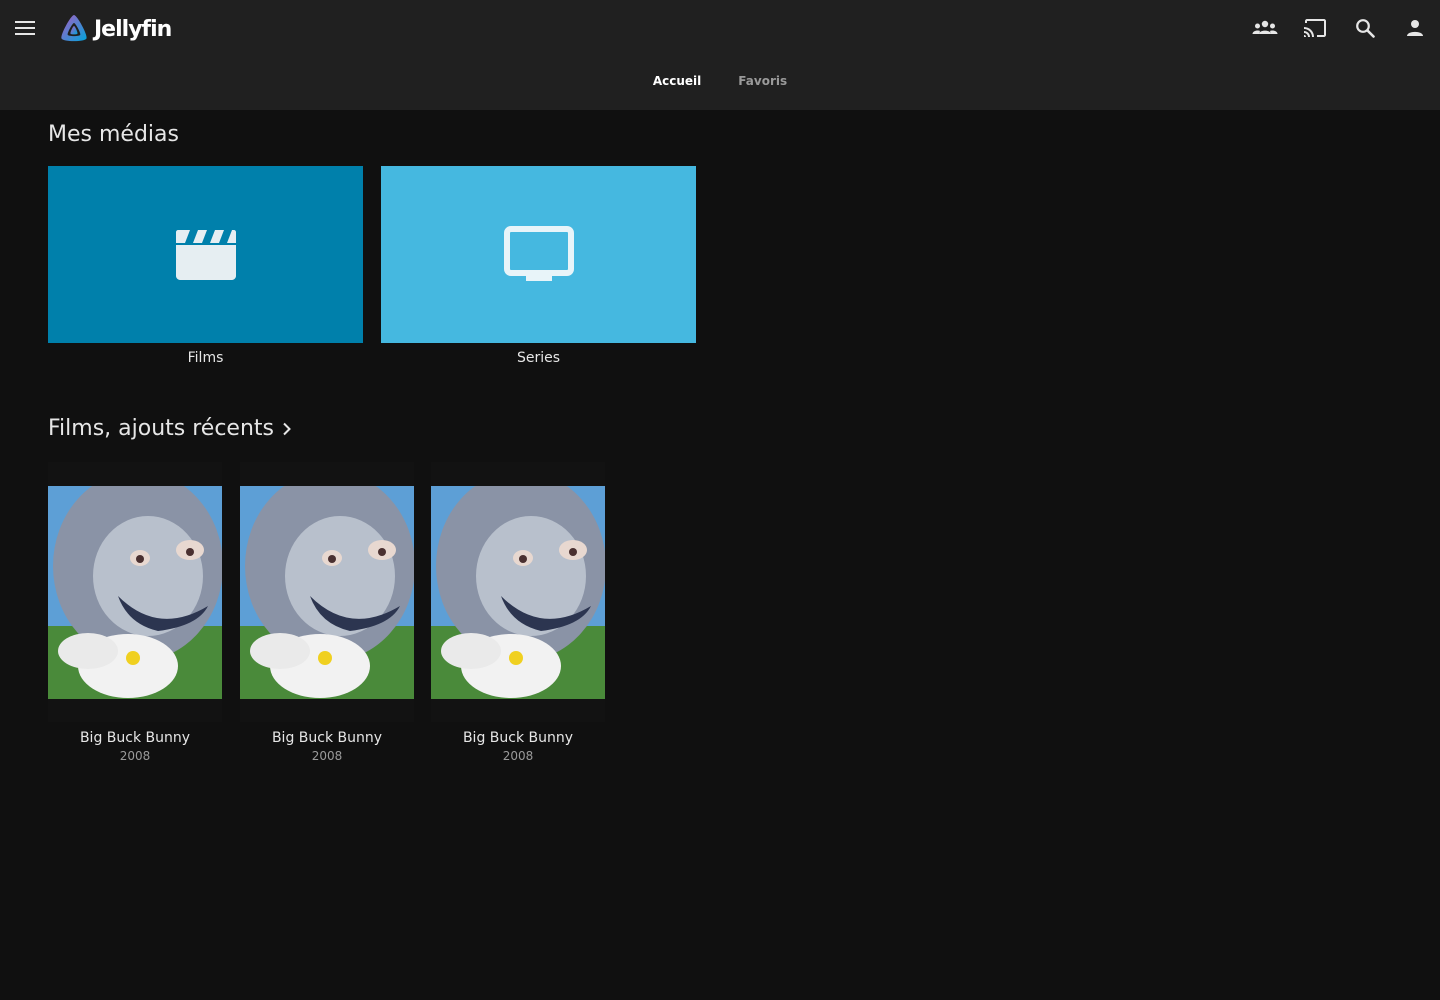 The height and width of the screenshot is (1000, 1440). I want to click on search-button, so click(1365, 28).